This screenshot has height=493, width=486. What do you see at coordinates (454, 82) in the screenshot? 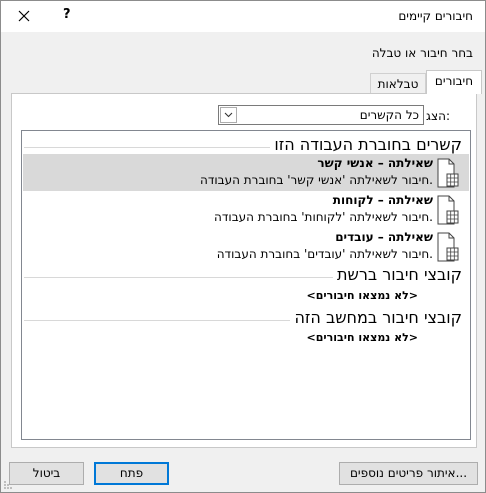
I see `tab-connections: חיבורים` at bounding box center [454, 82].